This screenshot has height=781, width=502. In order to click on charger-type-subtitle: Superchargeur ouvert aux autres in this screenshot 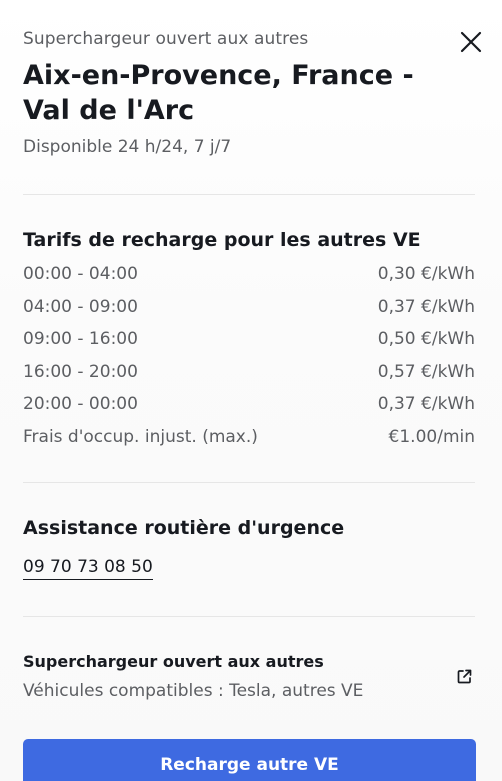, I will do `click(166, 39)`.